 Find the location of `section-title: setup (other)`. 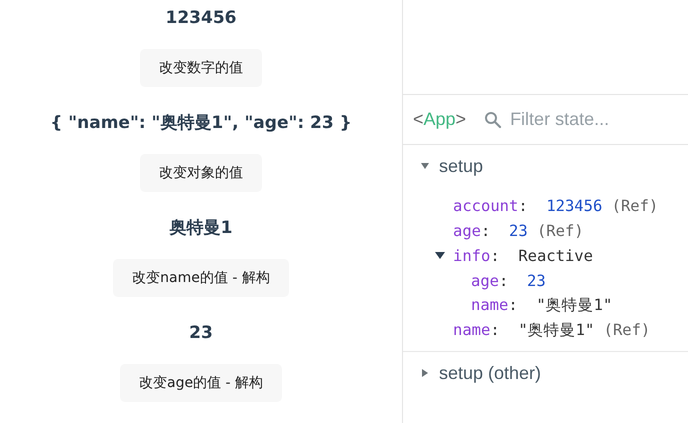

section-title: setup (other) is located at coordinates (490, 373).